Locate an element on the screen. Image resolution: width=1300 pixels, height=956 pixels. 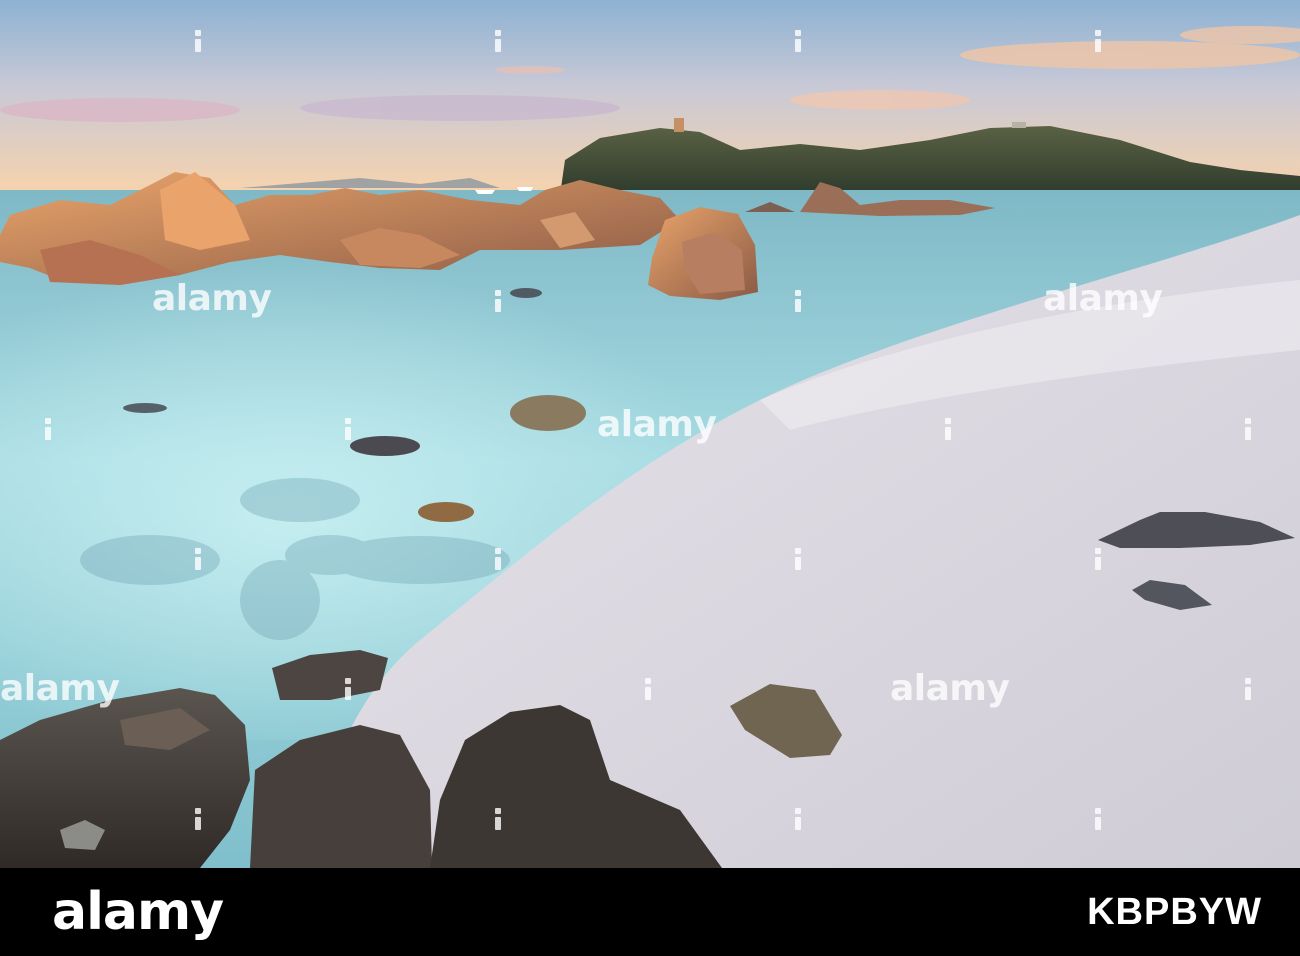
footer-strip: alamy KBPBYW is located at coordinates (650, 912).